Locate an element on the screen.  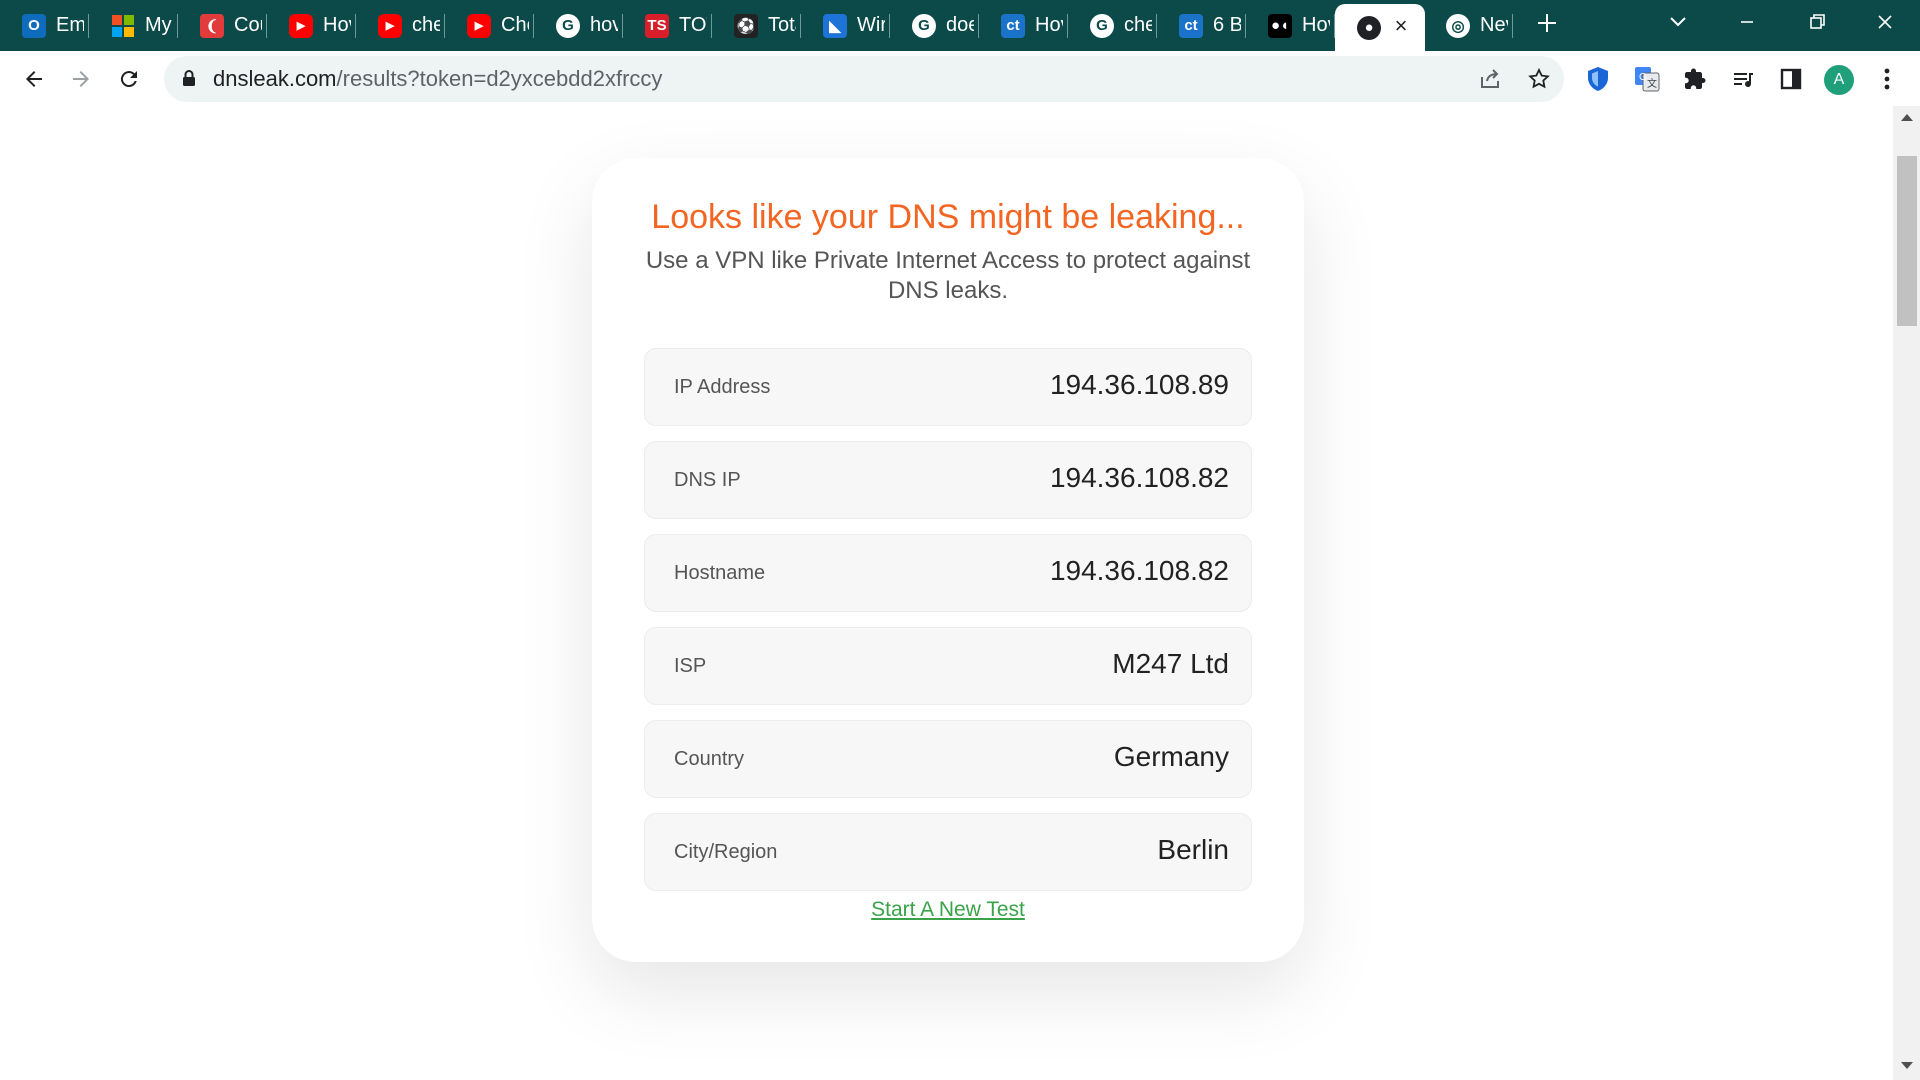
share-icon is located at coordinates (1490, 78).